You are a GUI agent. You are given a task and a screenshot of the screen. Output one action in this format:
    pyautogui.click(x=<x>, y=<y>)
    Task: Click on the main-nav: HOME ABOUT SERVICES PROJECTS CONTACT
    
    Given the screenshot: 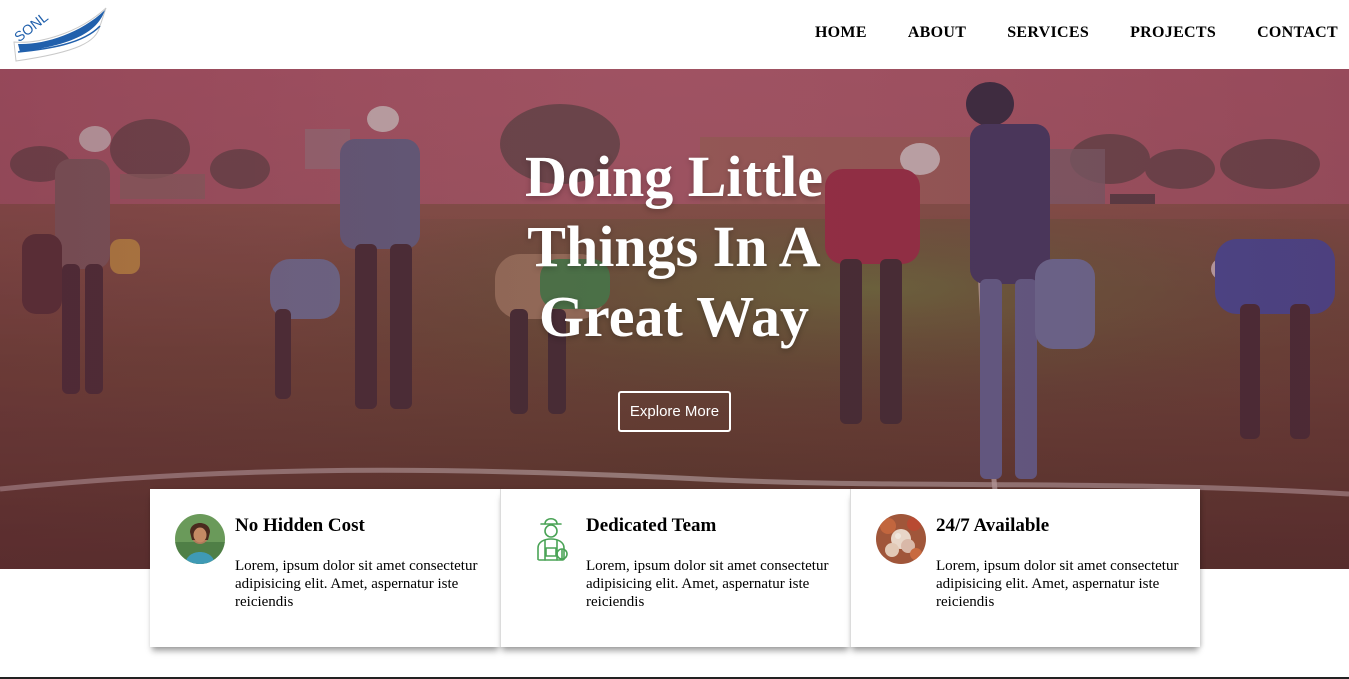 What is the action you would take?
    pyautogui.click(x=1076, y=33)
    